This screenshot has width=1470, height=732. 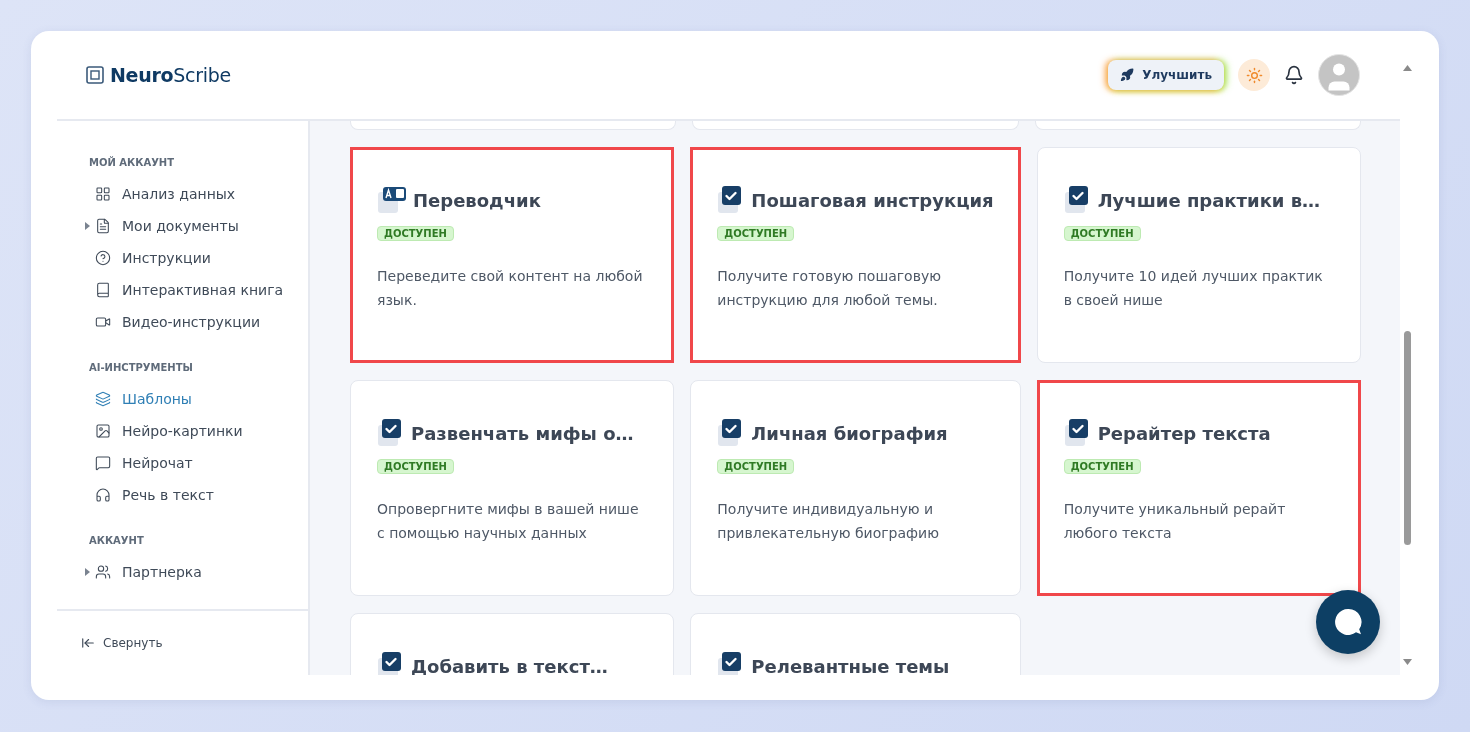 I want to click on template-card: Развенчать мифы о… ДОСТУПЕН Опровергните мифы в вашей нише с помощью научных данных, so click(x=512, y=488).